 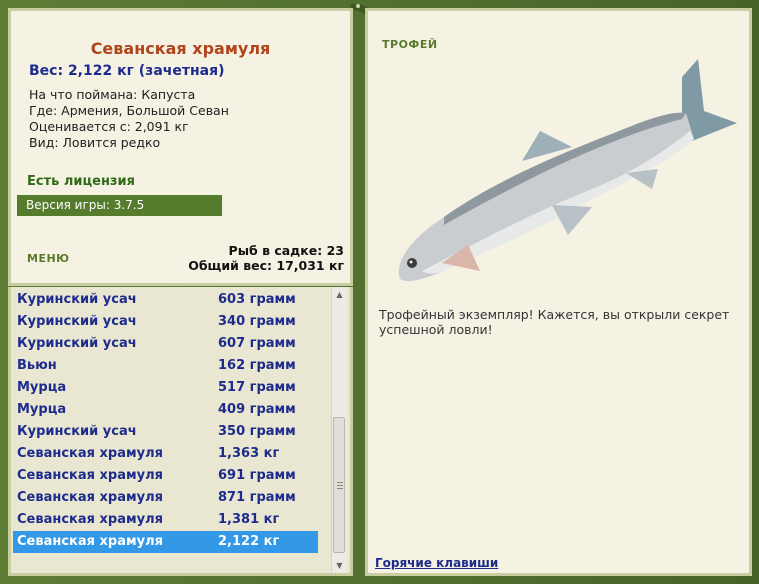 What do you see at coordinates (249, 453) in the screenshot?
I see `catch-fish-weight: 1,363 кг` at bounding box center [249, 453].